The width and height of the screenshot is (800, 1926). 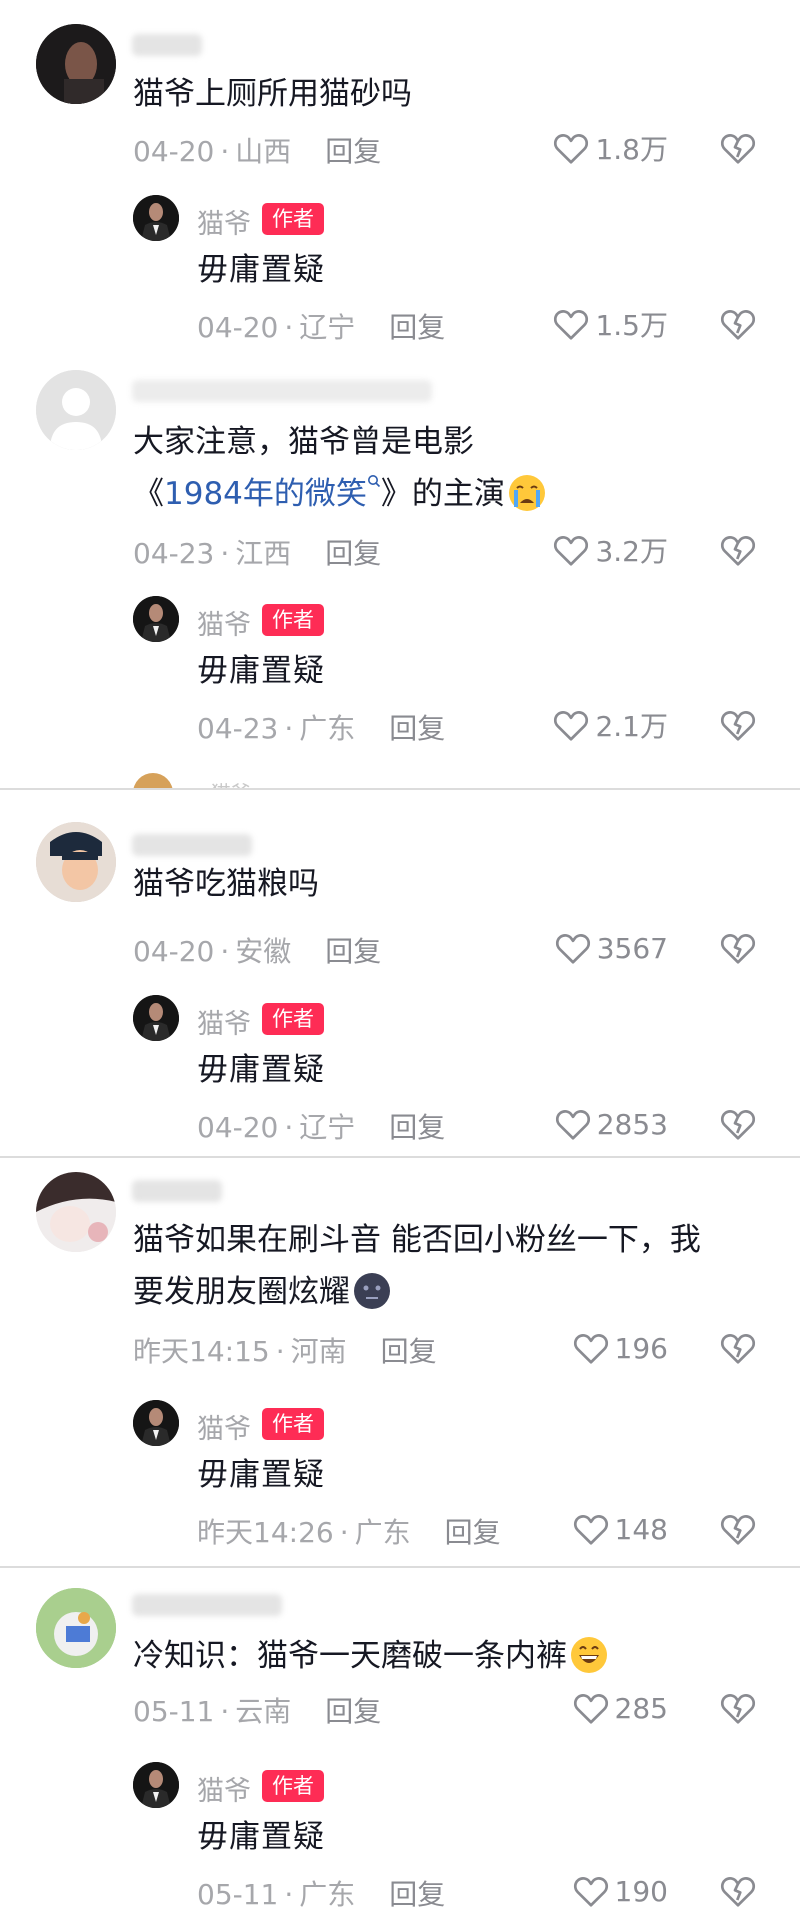 I want to click on like-button: 190, so click(x=620, y=1891).